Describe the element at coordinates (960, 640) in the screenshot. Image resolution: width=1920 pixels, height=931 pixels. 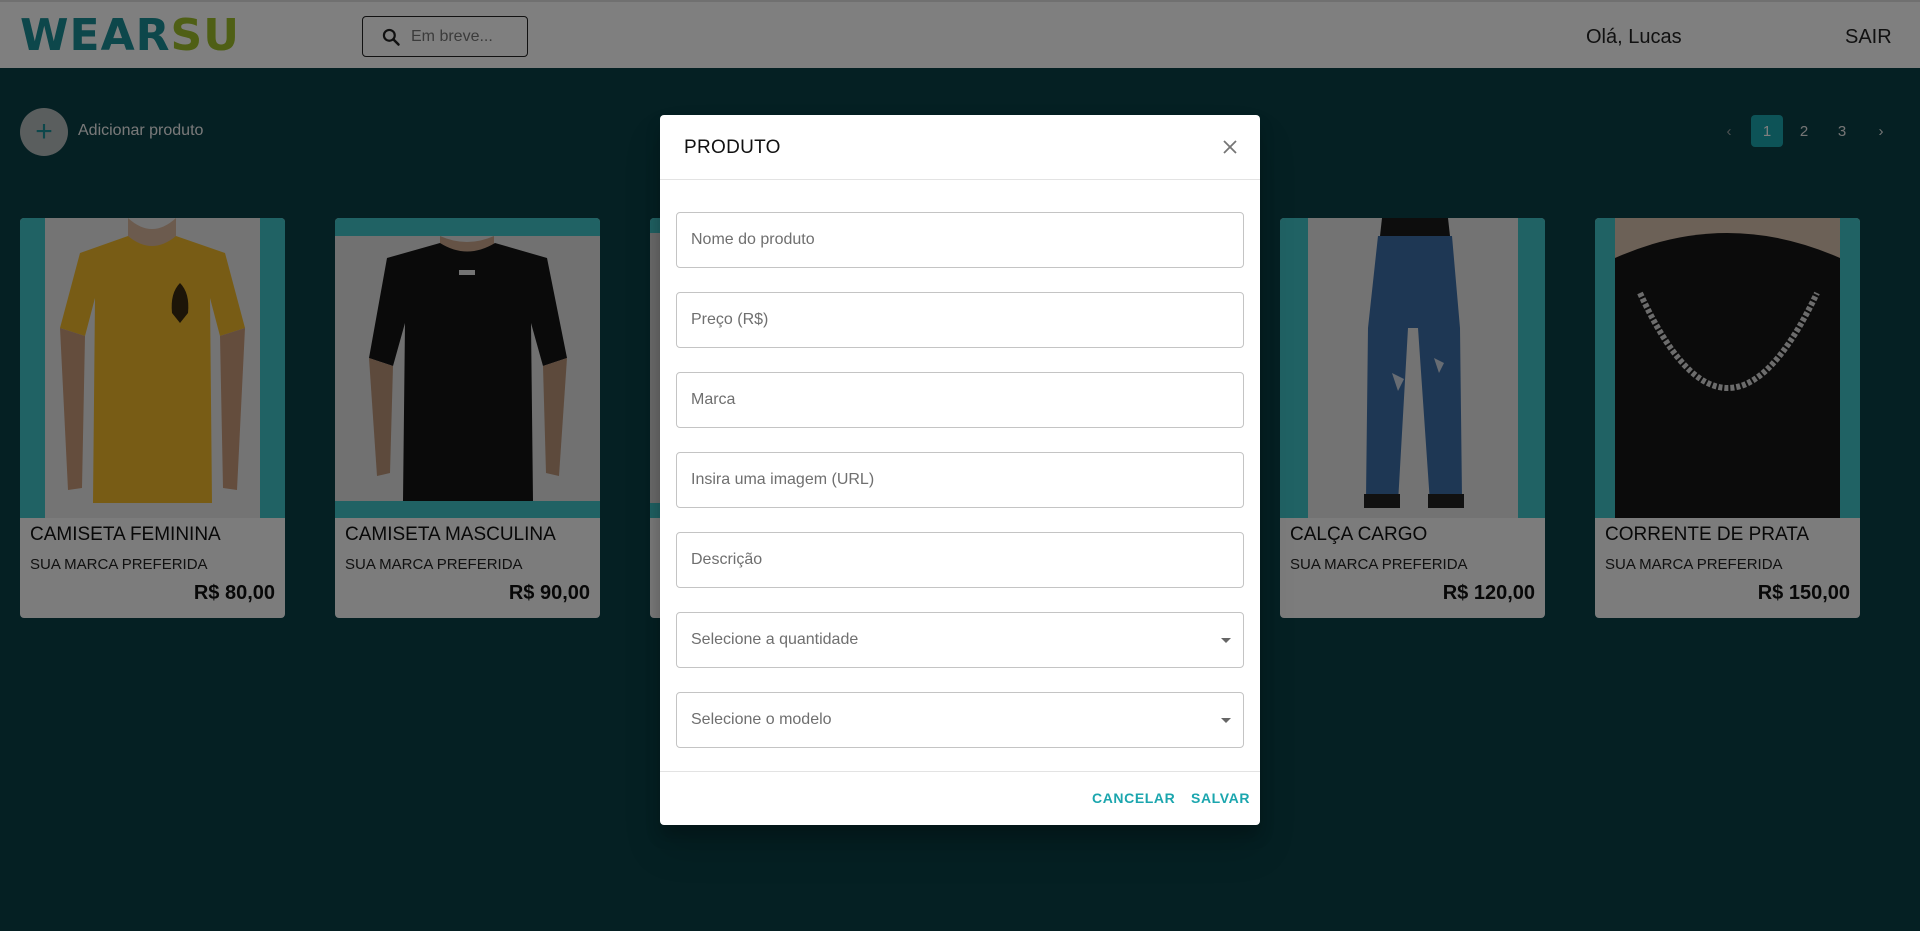
I see `quantity-select: Selecione a quantidade` at that location.